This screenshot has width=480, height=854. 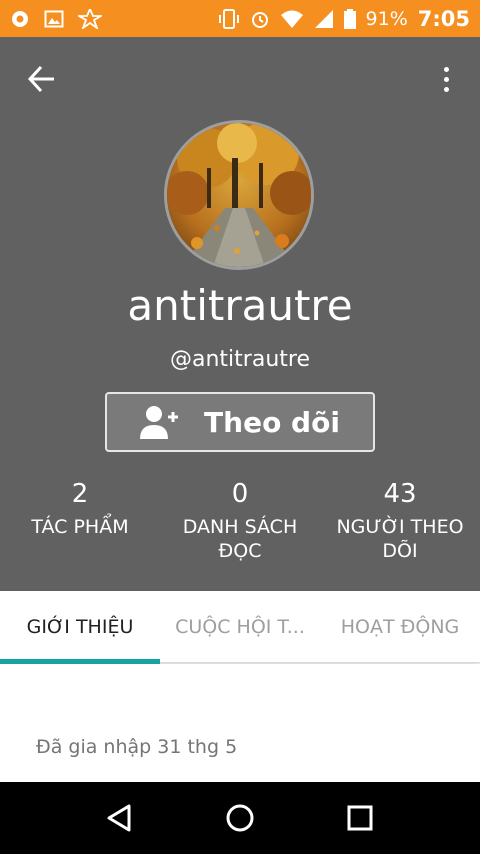 What do you see at coordinates (291, 19) in the screenshot?
I see `wifi-icon` at bounding box center [291, 19].